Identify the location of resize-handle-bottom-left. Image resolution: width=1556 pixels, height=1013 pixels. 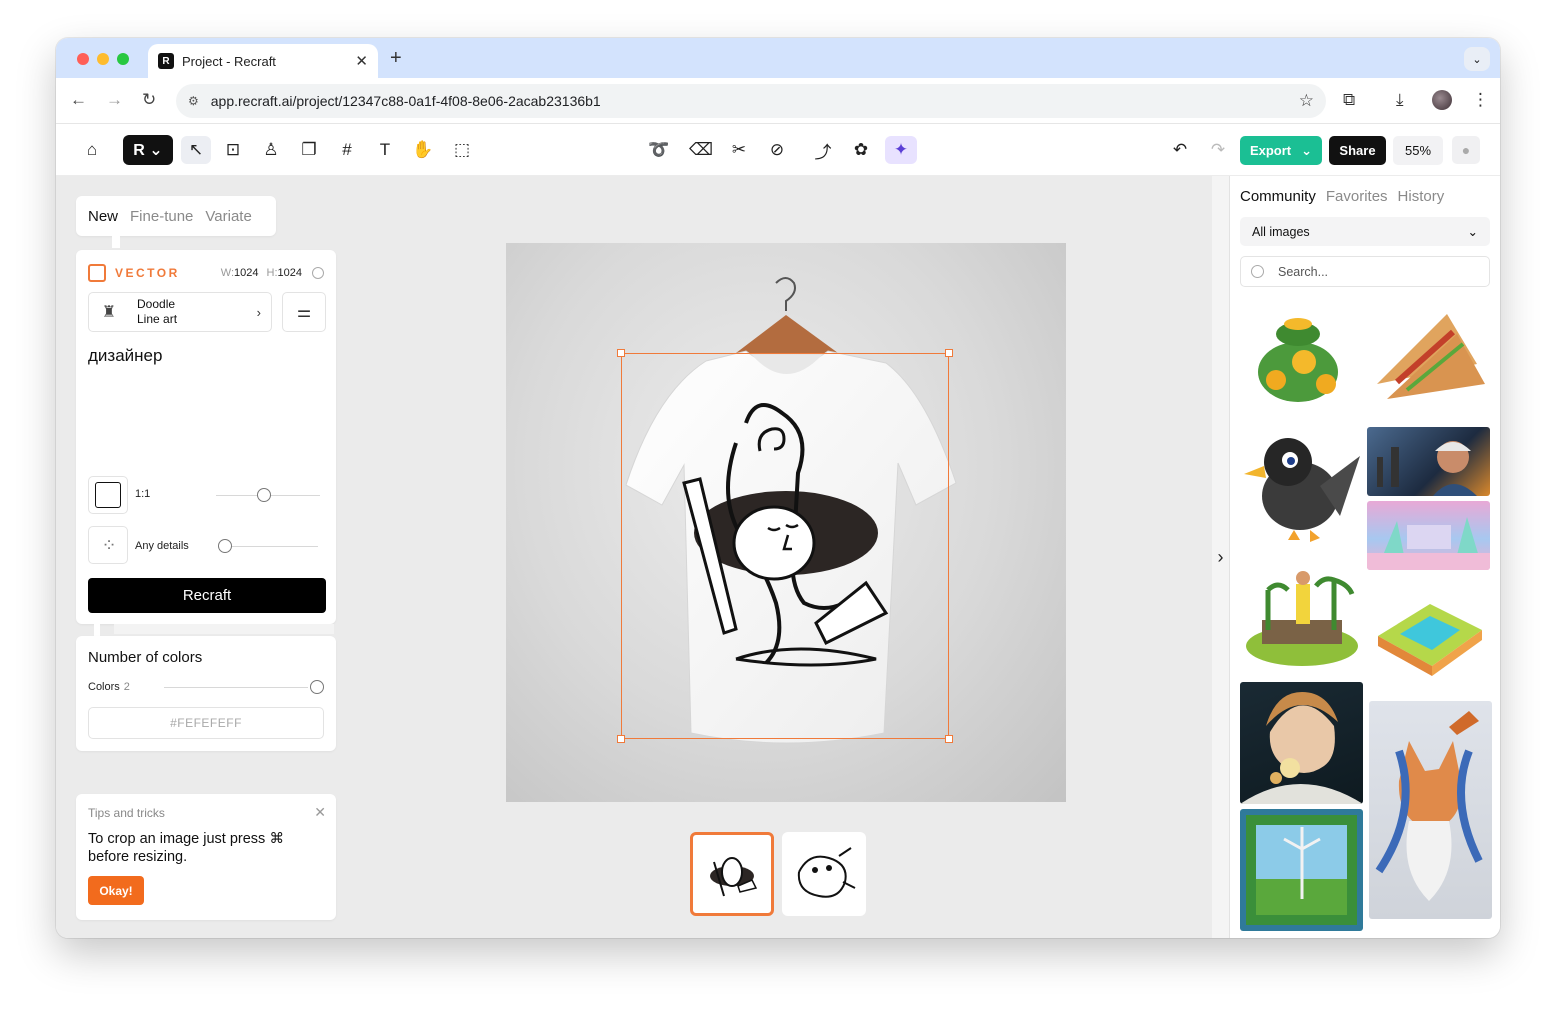
(621, 739).